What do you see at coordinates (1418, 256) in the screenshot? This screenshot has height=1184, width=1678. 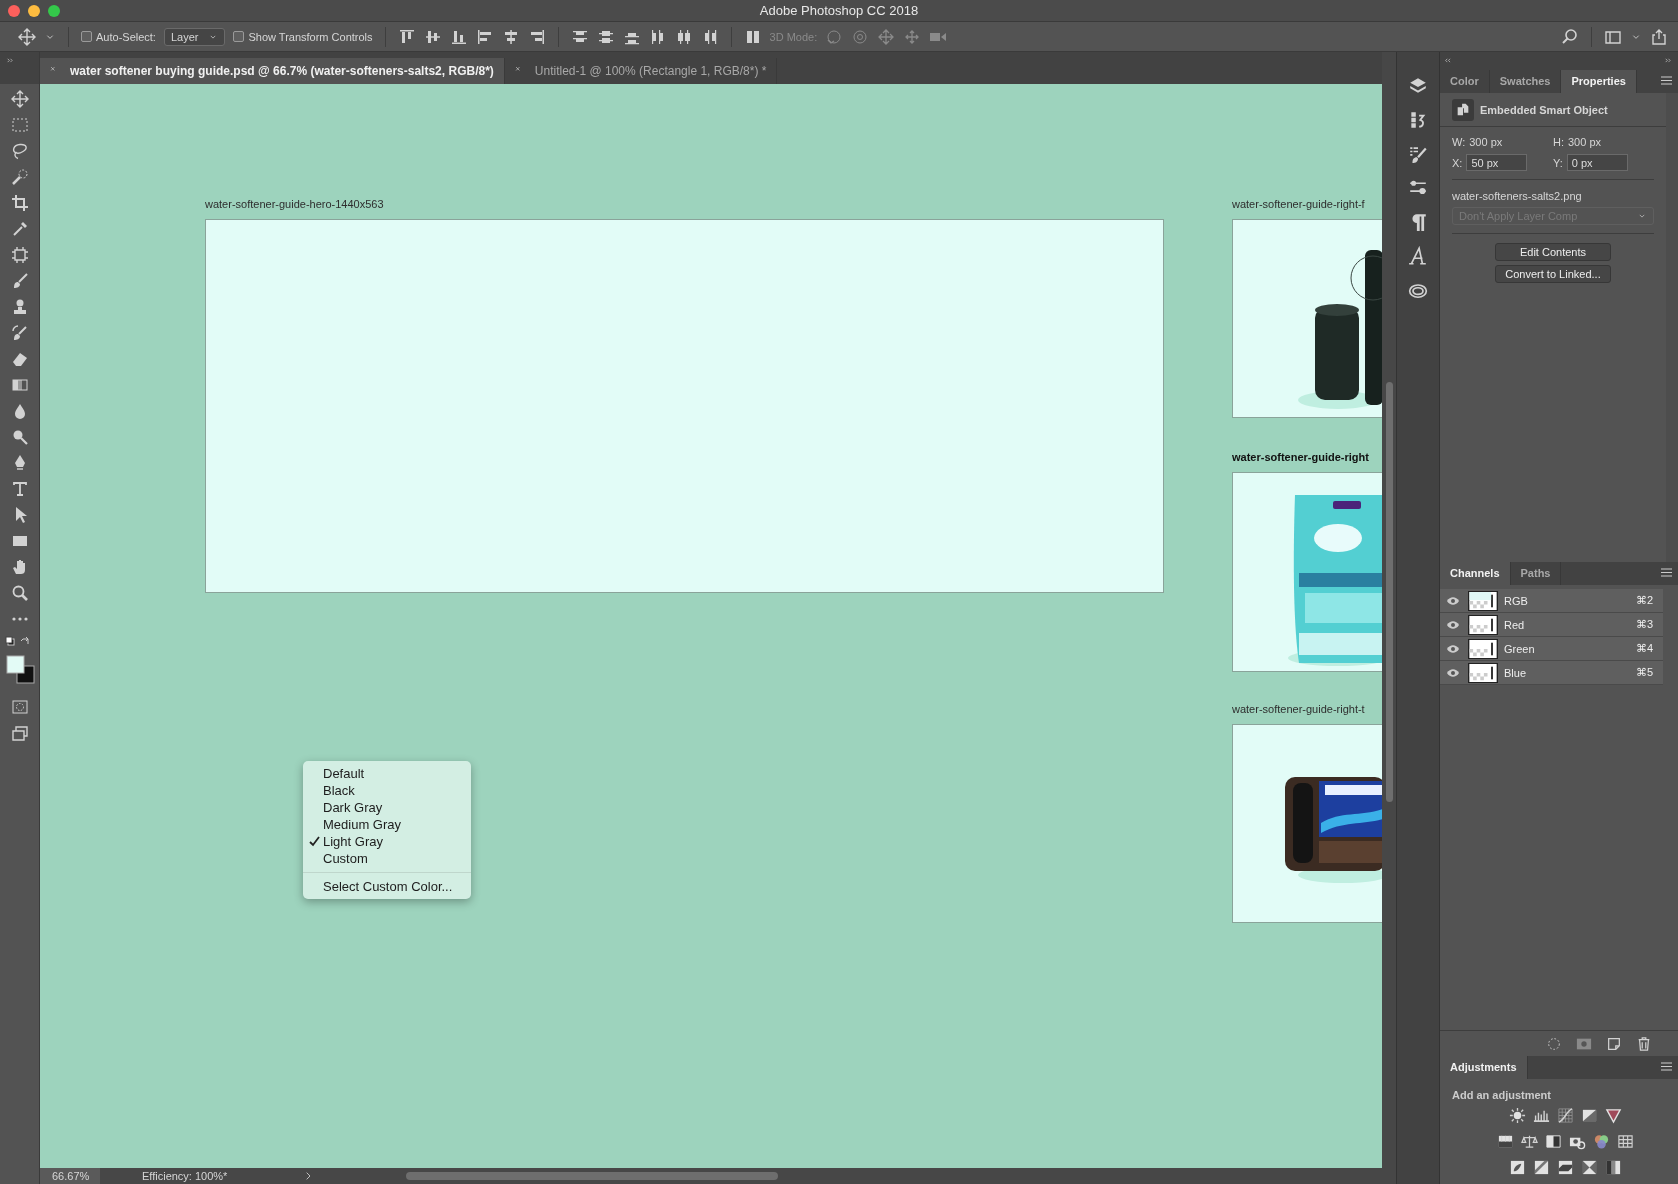 I see `character-icon` at bounding box center [1418, 256].